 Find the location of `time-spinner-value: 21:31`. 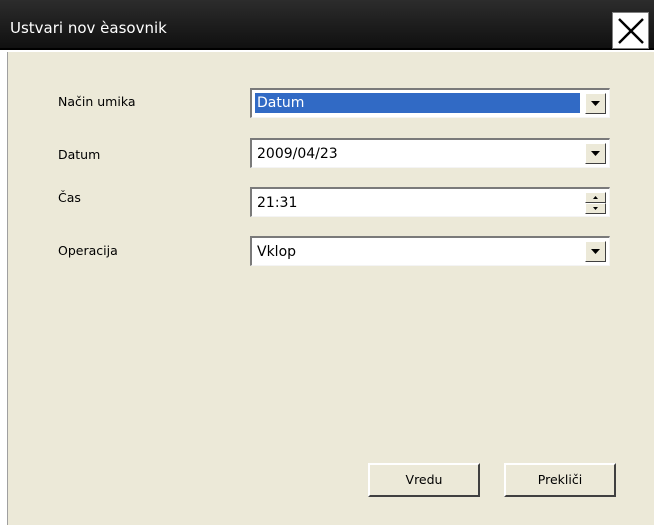

time-spinner-value: 21:31 is located at coordinates (277, 203).